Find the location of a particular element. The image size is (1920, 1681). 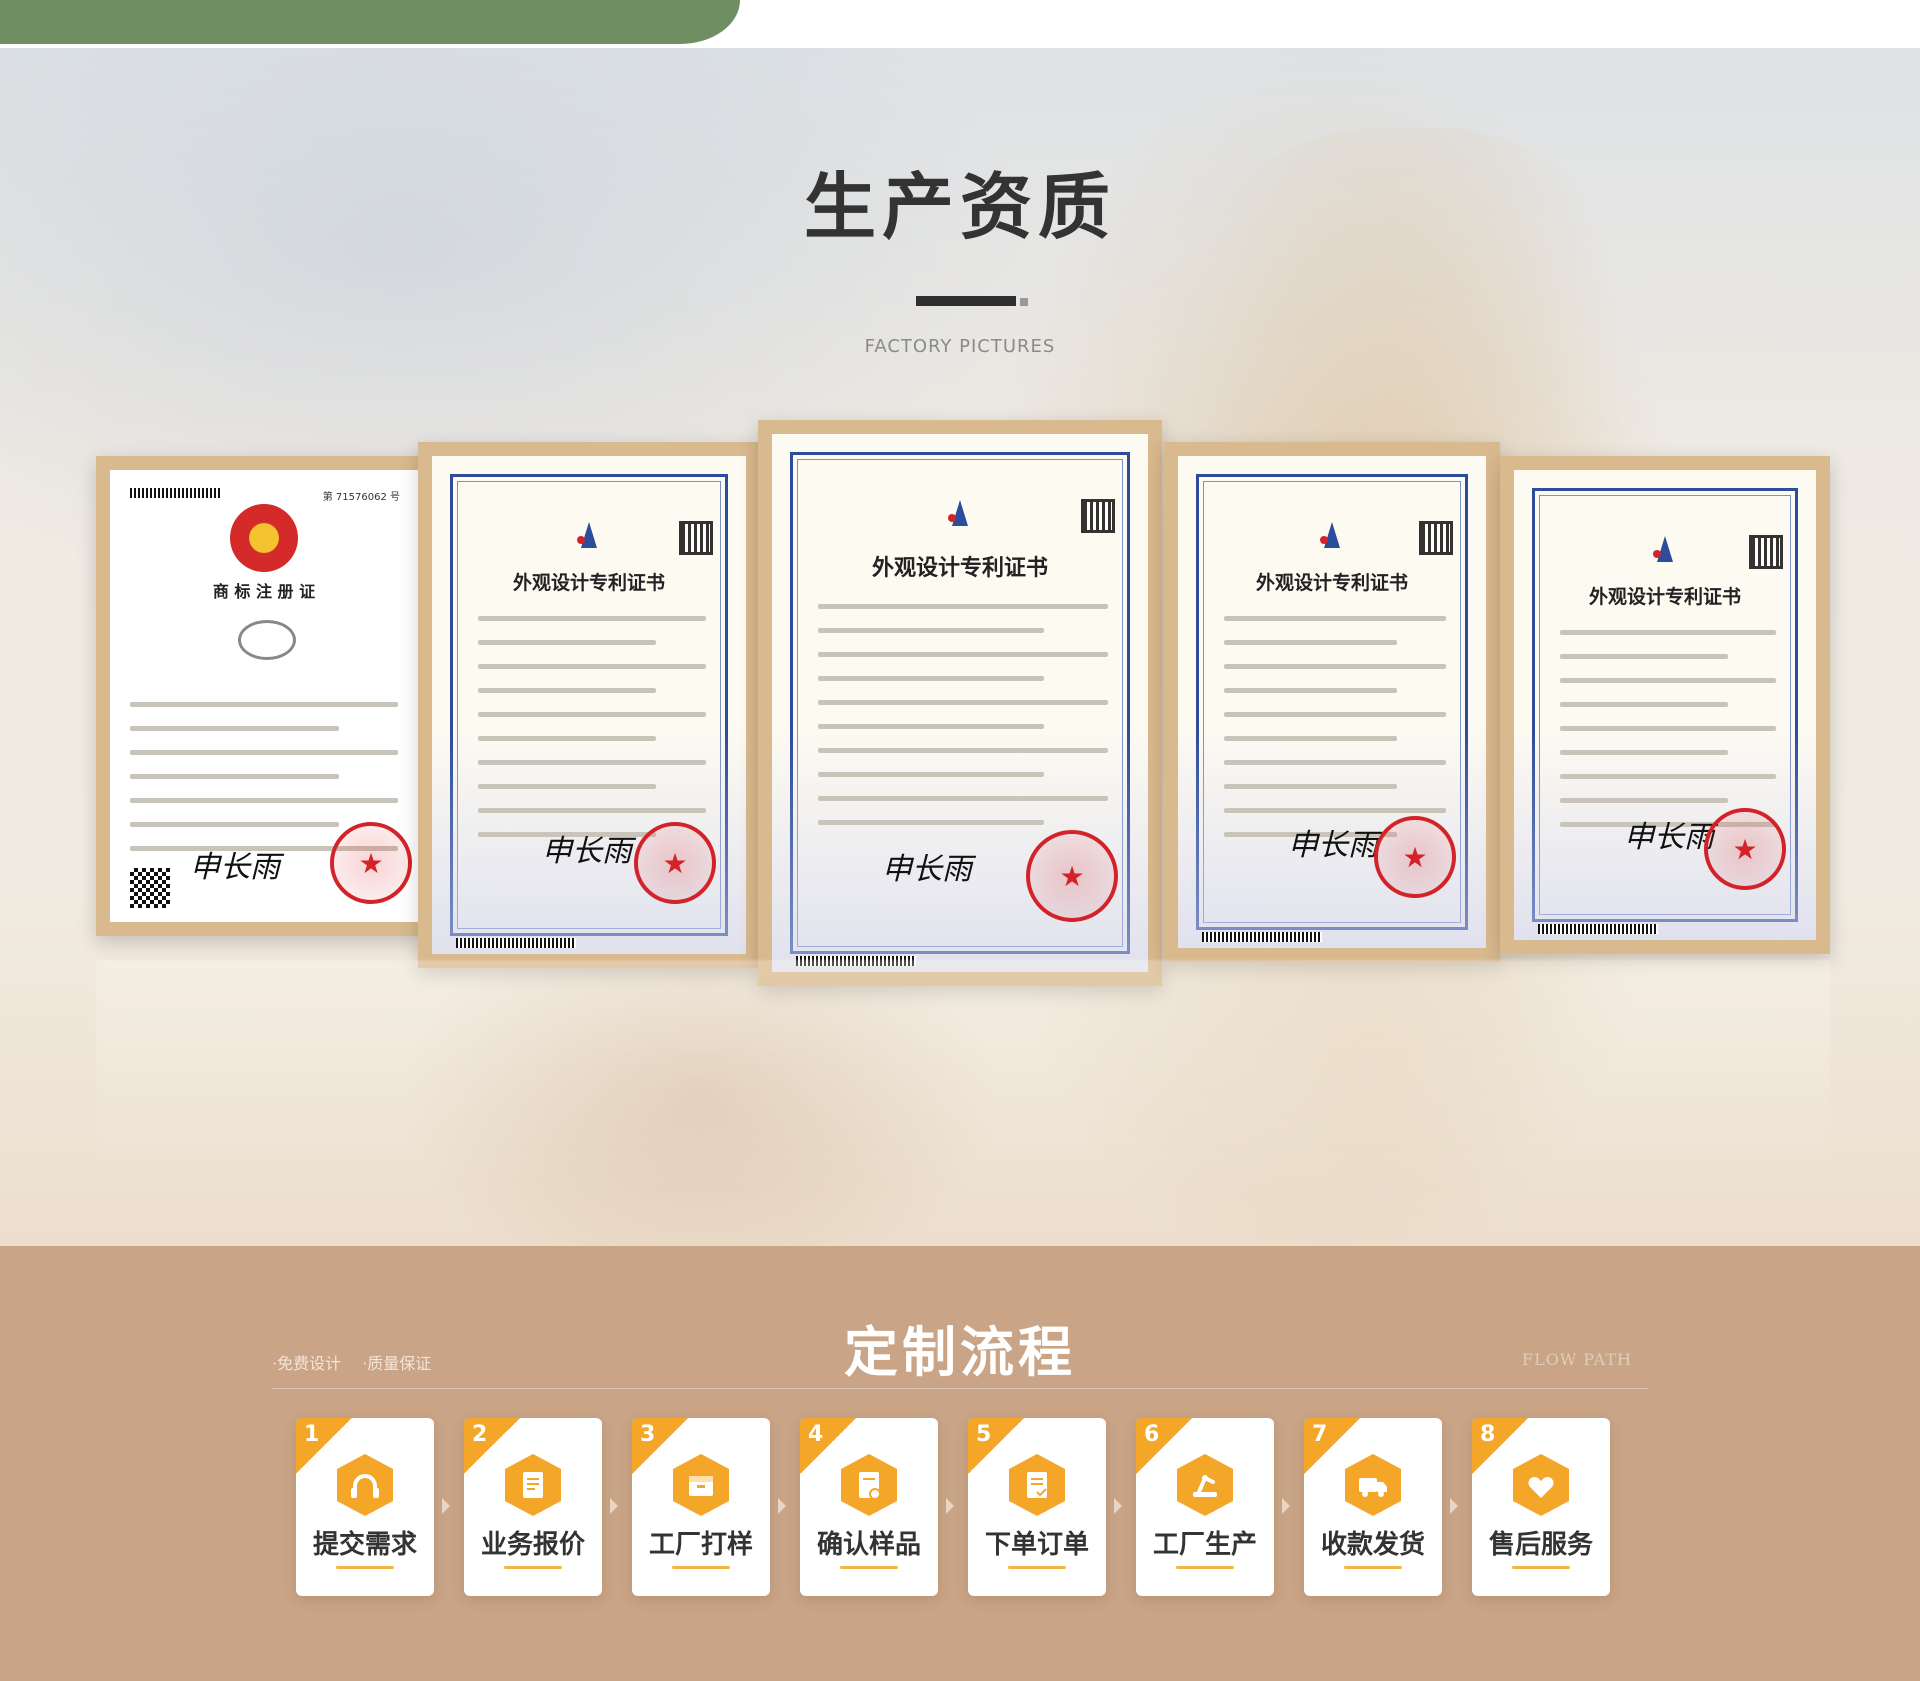

quote-document-icon is located at coordinates (533, 1485).